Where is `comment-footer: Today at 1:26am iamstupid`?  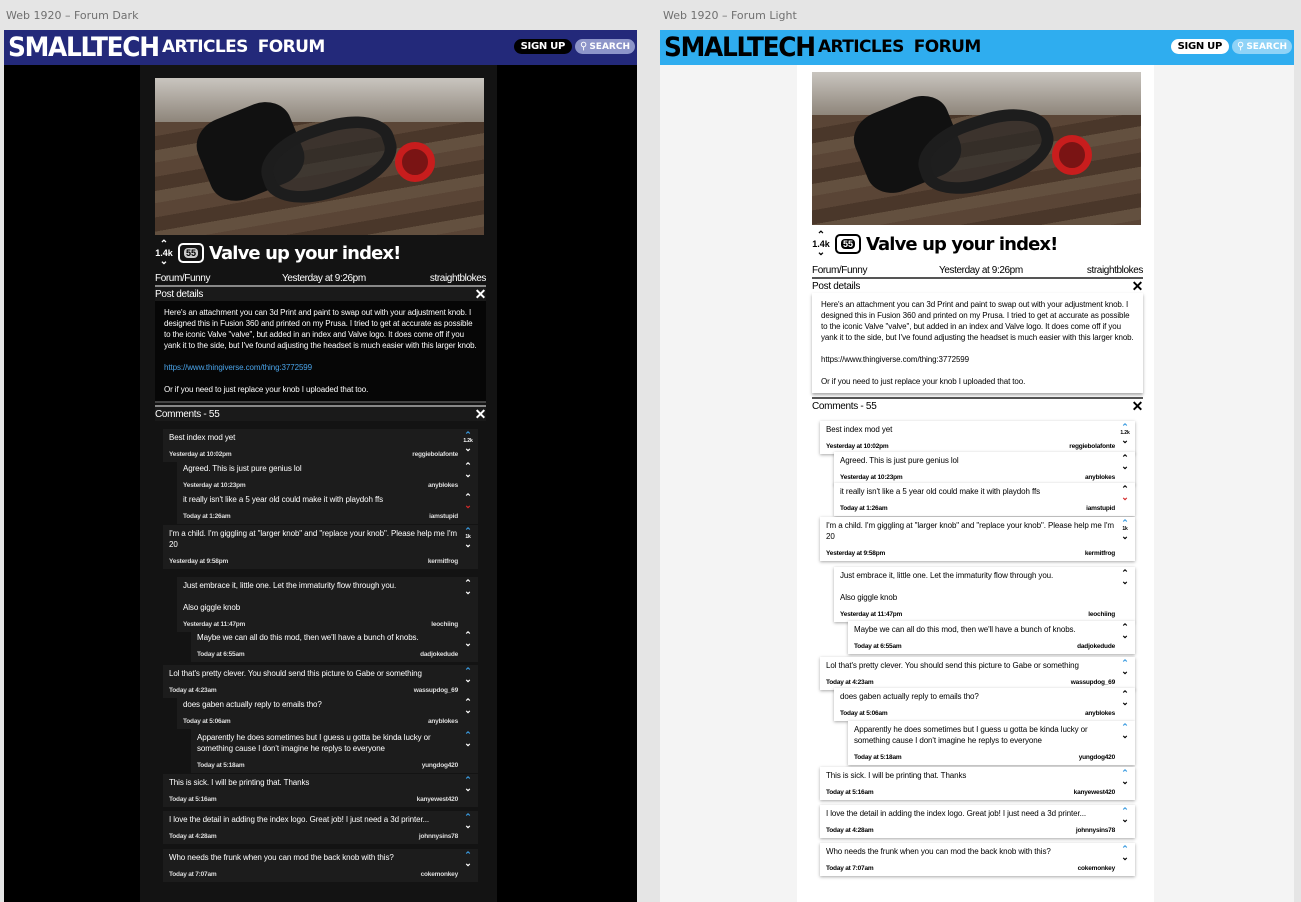
comment-footer: Today at 1:26am iamstupid is located at coordinates (977, 506).